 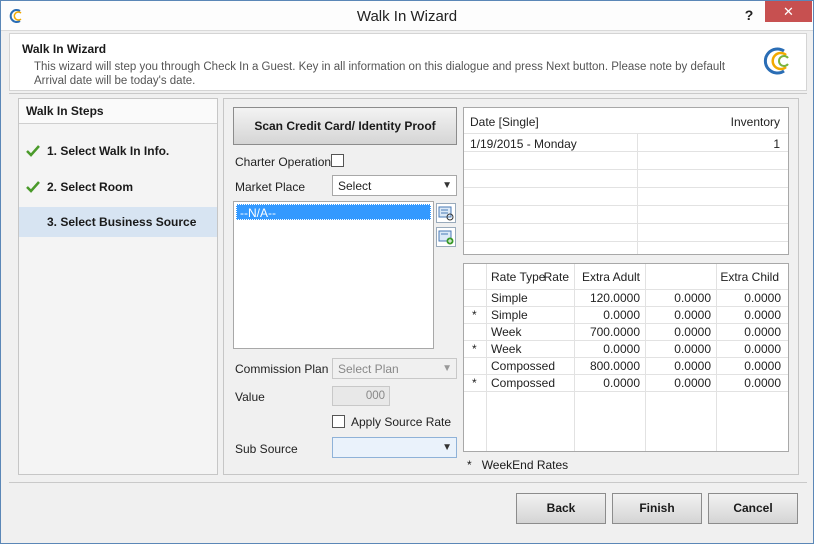 I want to click on inventory-cell: 1, so click(x=776, y=144).